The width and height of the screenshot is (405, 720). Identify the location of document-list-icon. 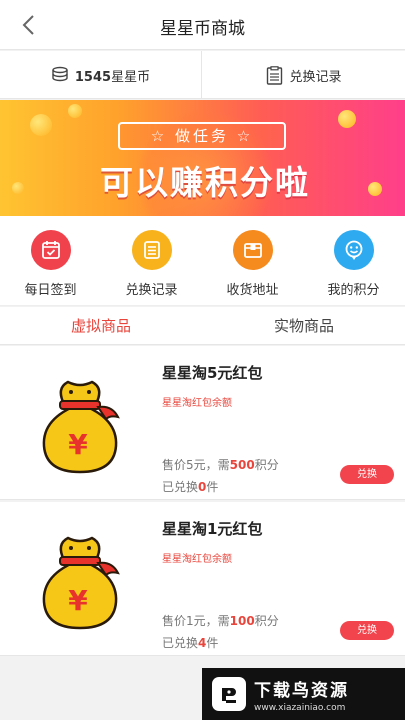
(275, 75).